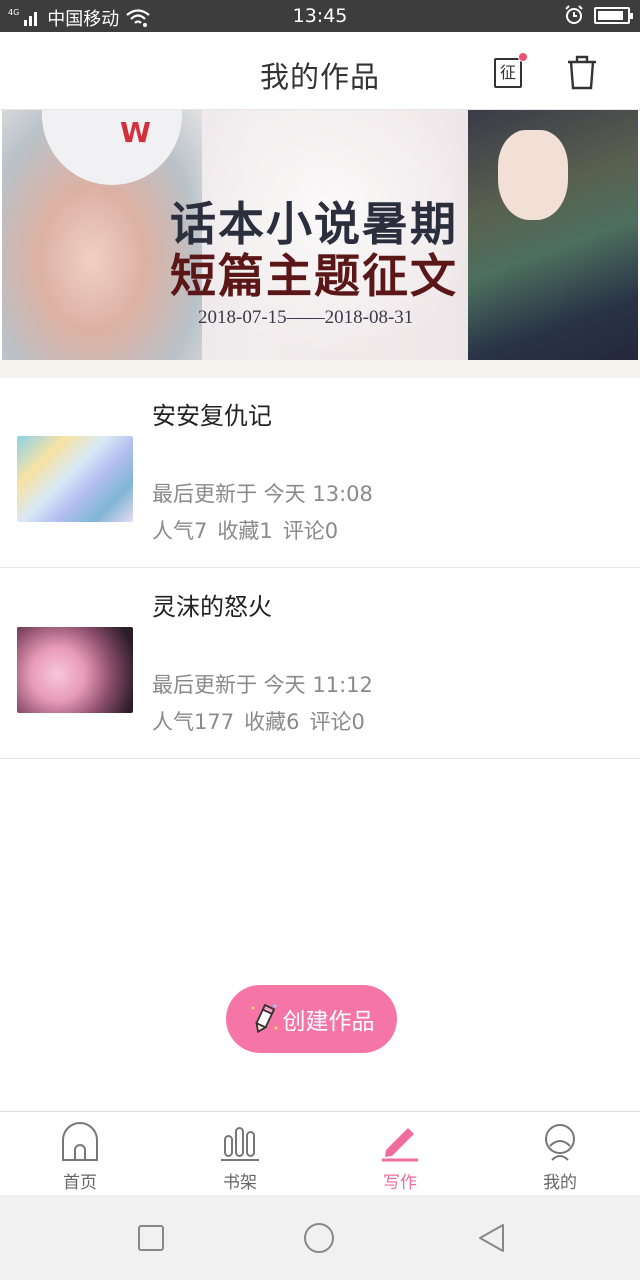 Image resolution: width=640 pixels, height=1280 pixels. I want to click on tab-write: 写作, so click(400, 1153).